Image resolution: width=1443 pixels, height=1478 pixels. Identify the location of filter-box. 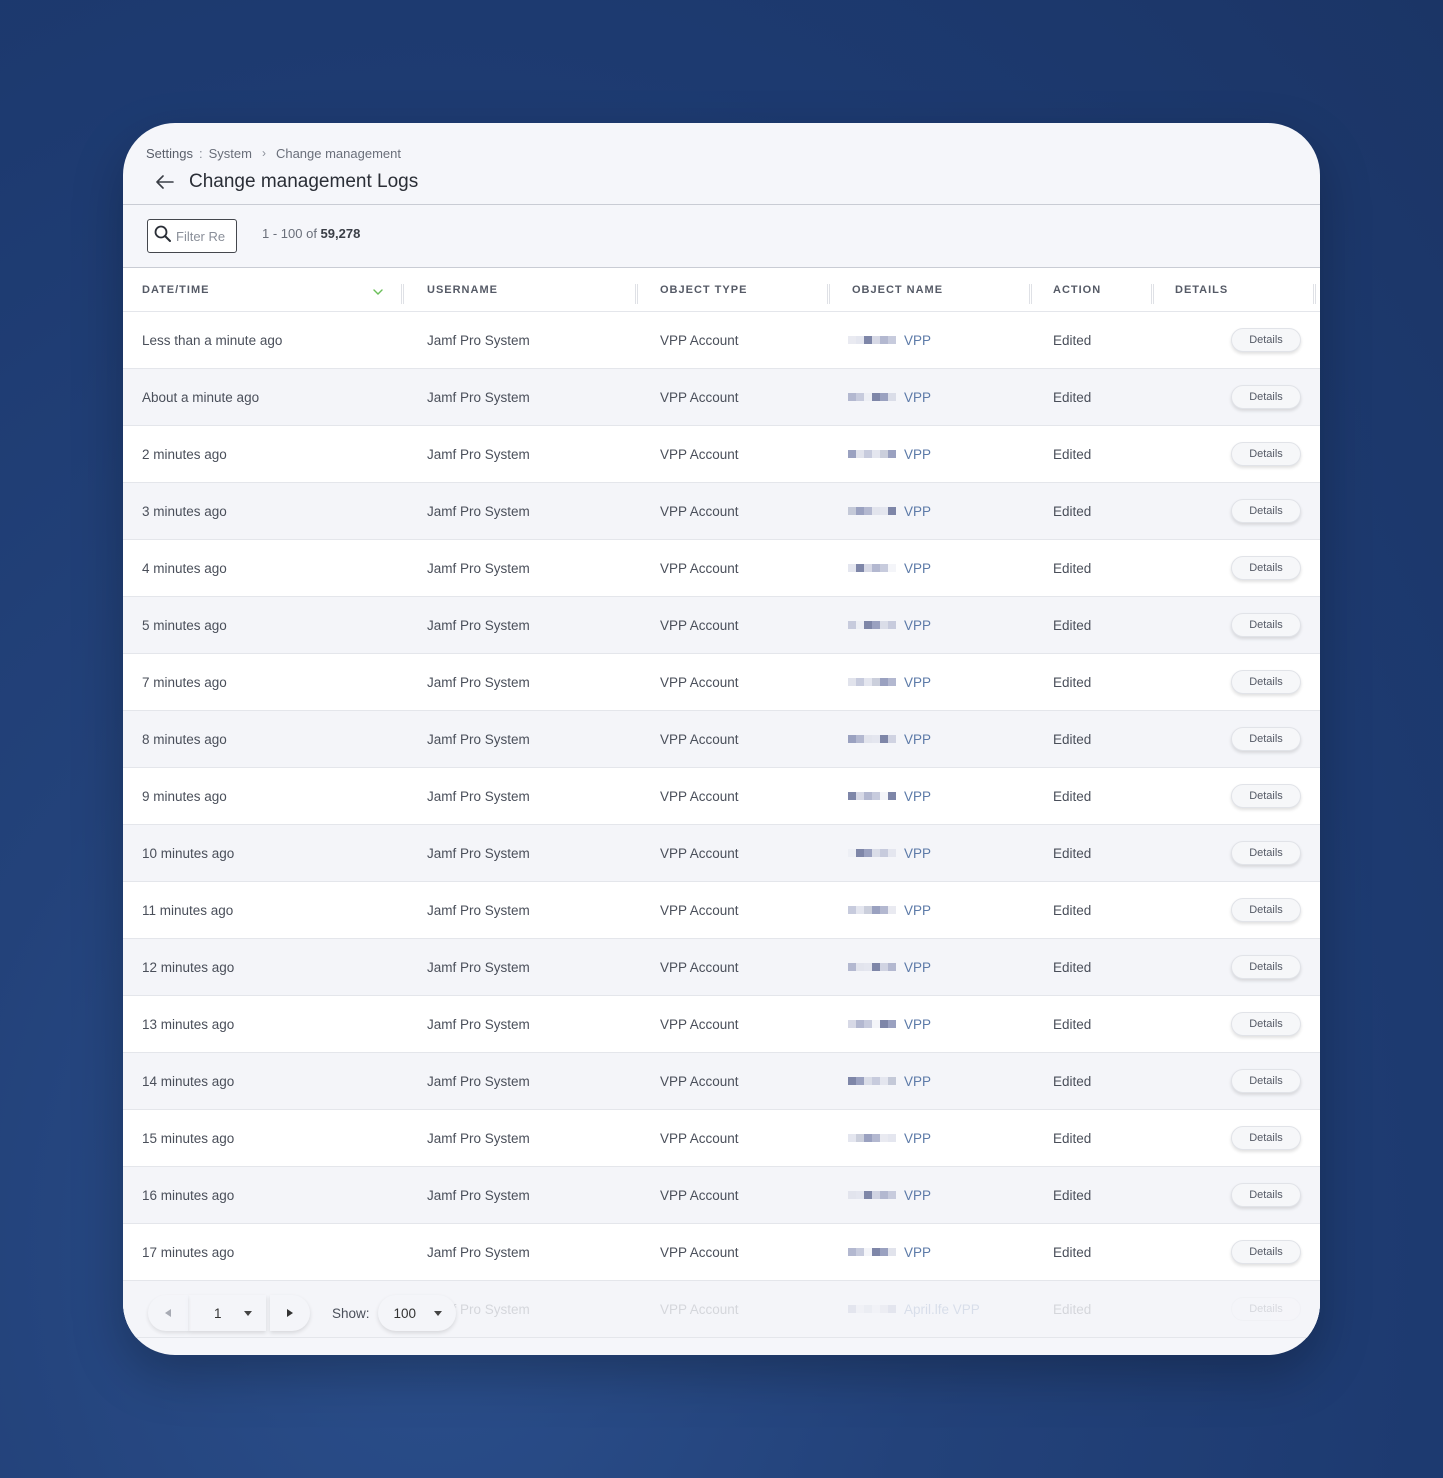
(192, 236).